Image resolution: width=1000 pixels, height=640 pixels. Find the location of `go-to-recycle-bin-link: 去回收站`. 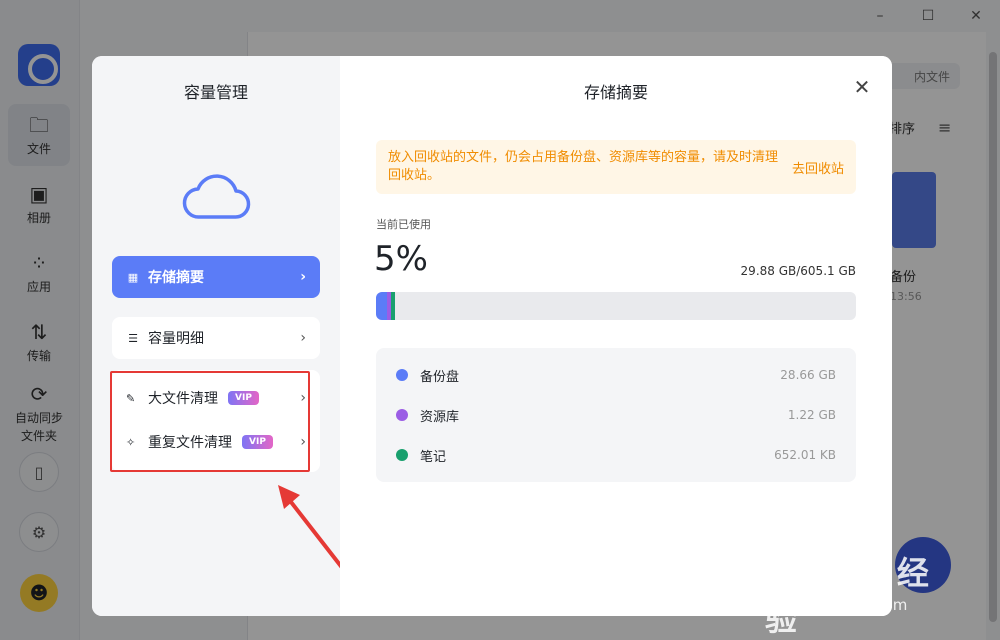

go-to-recycle-bin-link: 去回收站 is located at coordinates (818, 167).